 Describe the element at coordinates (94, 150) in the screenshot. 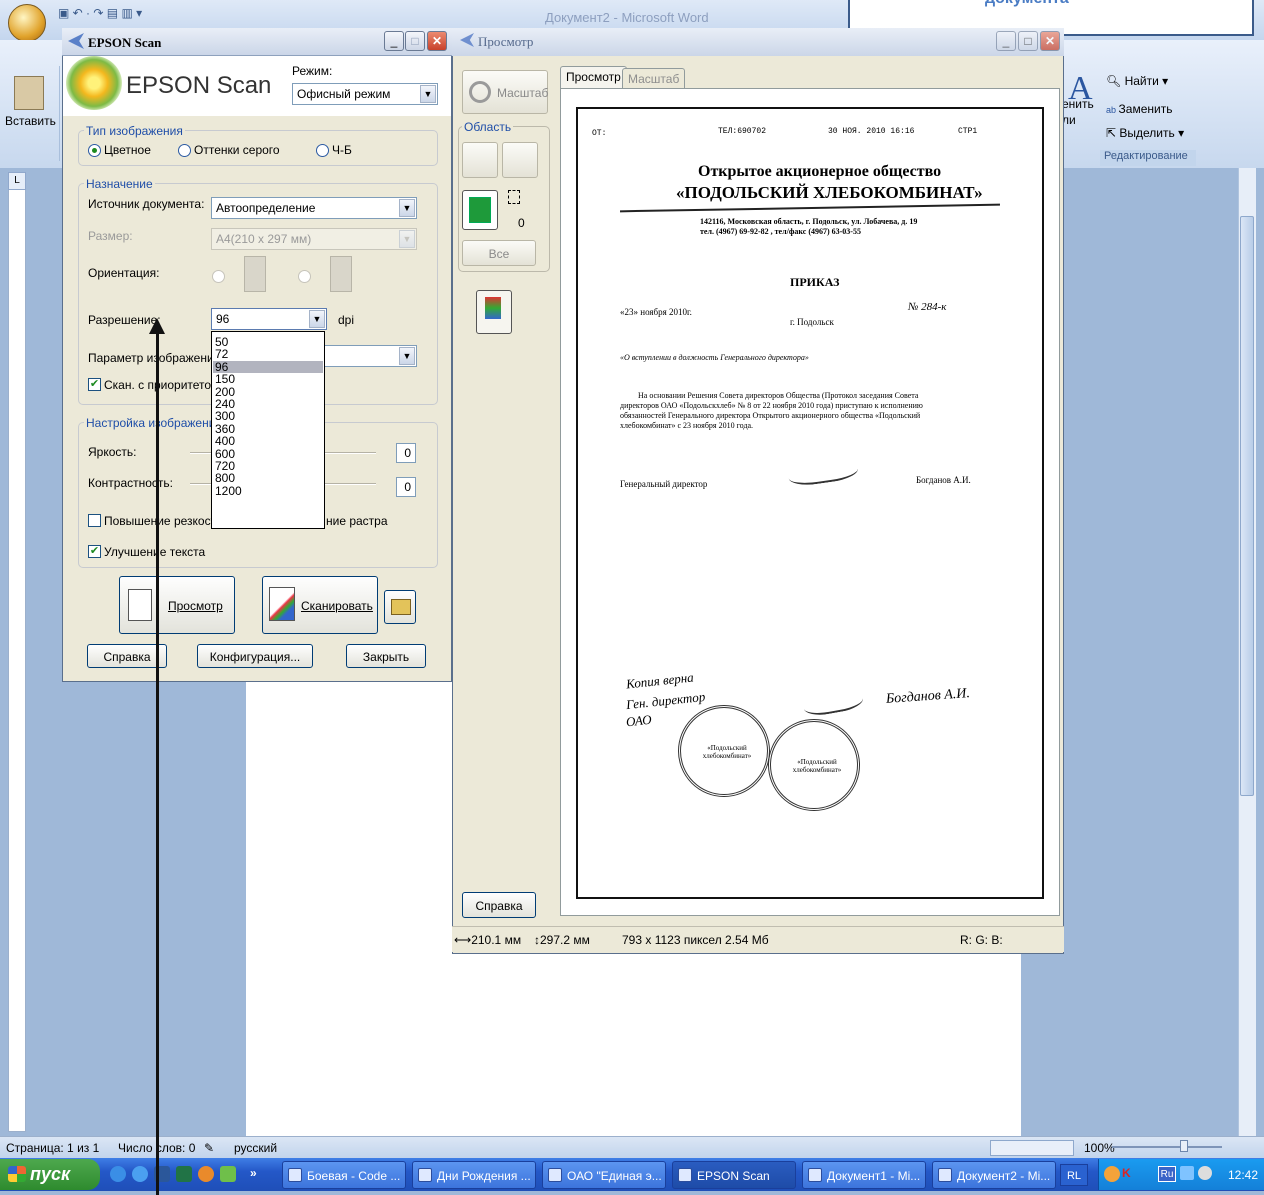

I see `radio-color` at that location.